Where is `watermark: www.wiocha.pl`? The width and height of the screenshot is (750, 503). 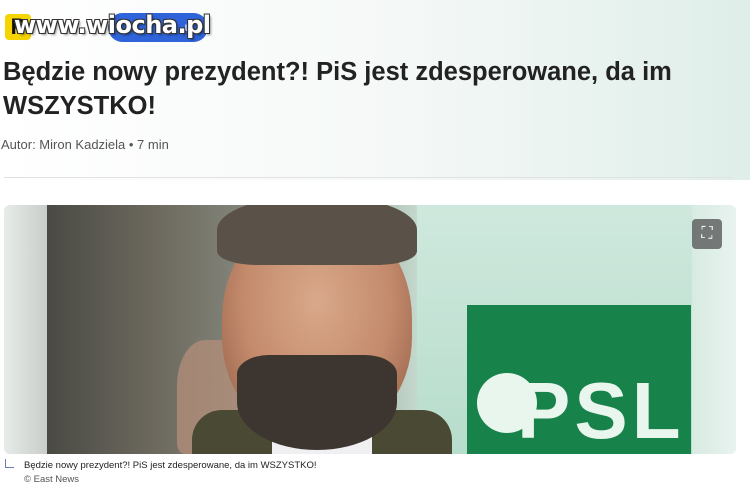 watermark: www.wiocha.pl is located at coordinates (112, 25).